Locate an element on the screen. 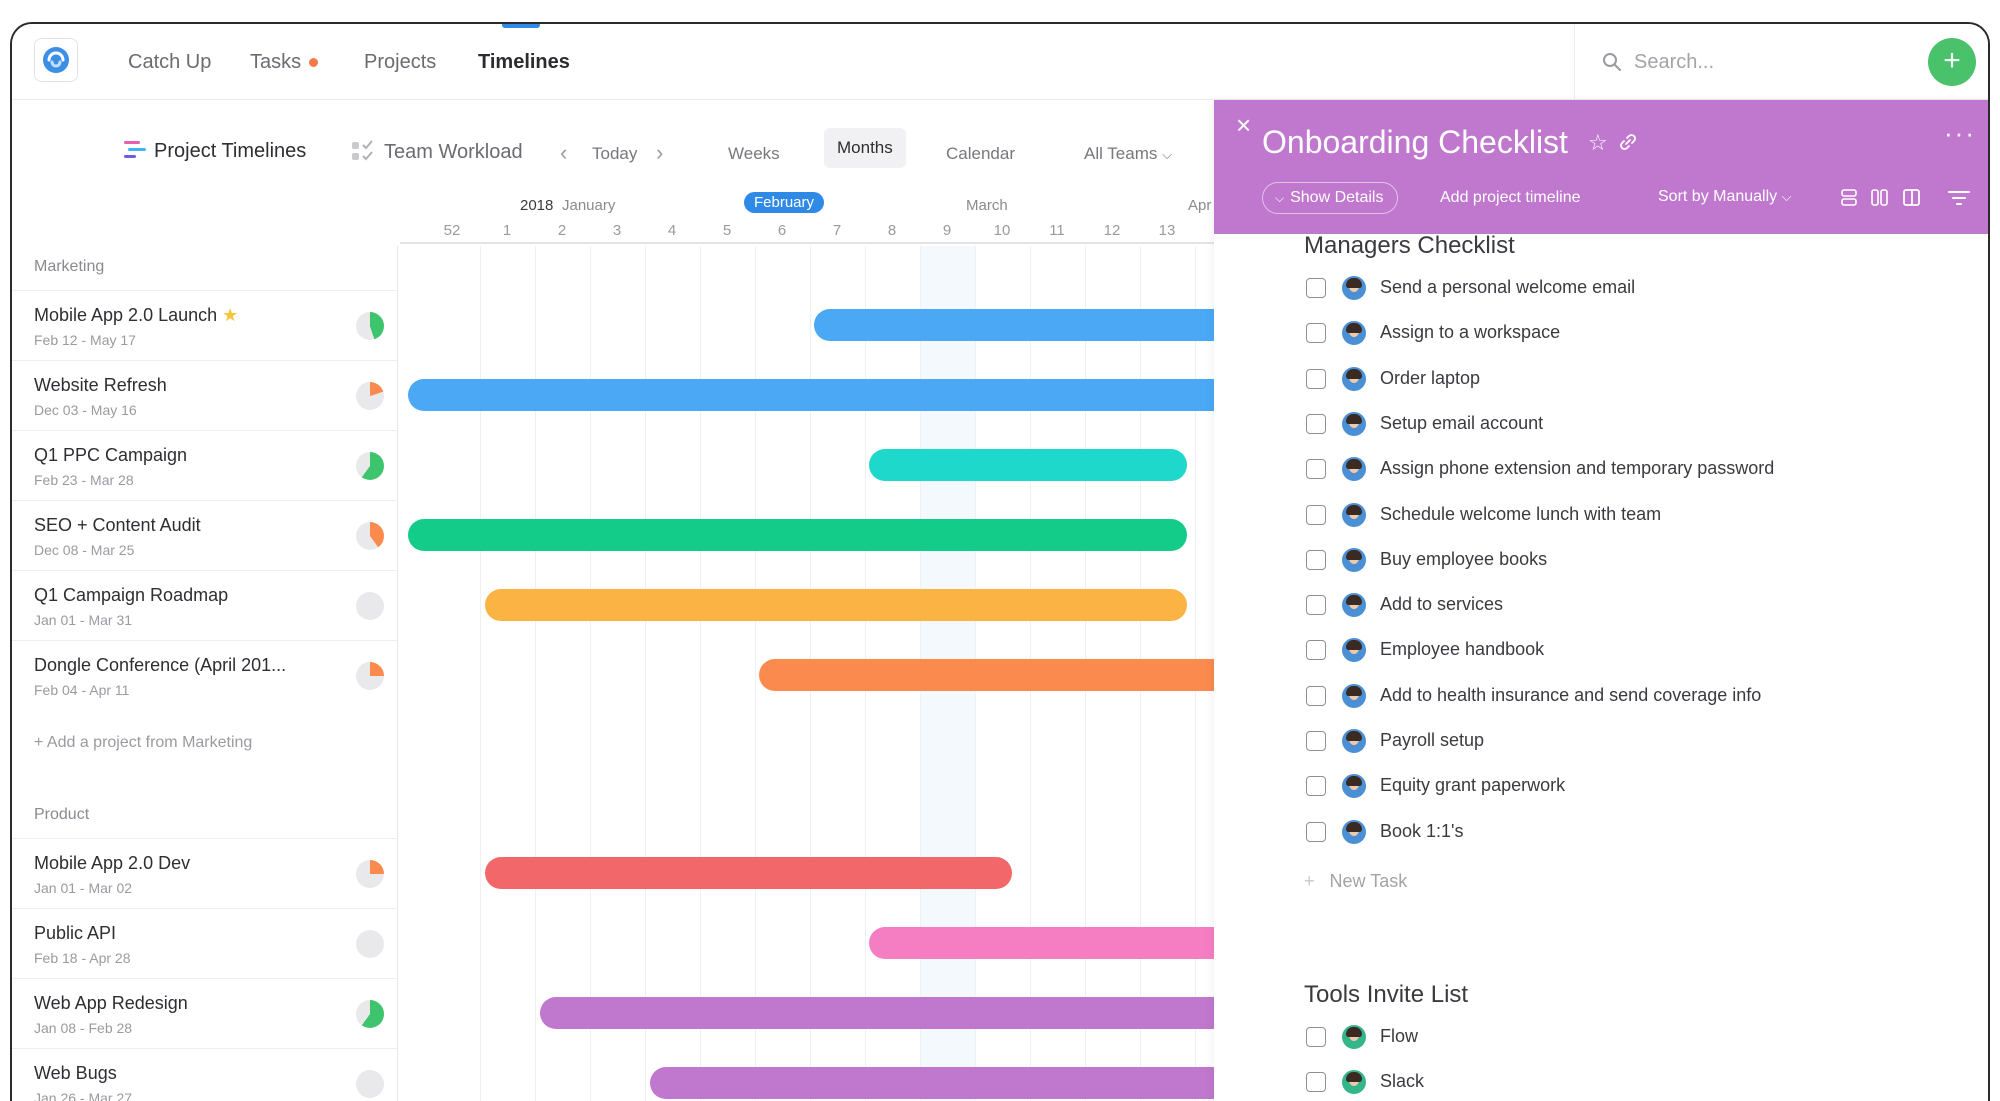 This screenshot has height=1101, width=2000. new-task-button: + New Task is located at coordinates (1355, 881).